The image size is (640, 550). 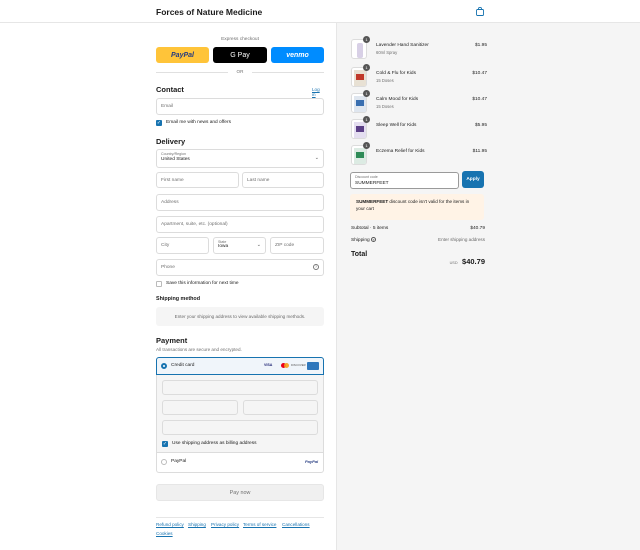 I want to click on news-checkbox-label: Email me with news and offers, so click(x=198, y=122).